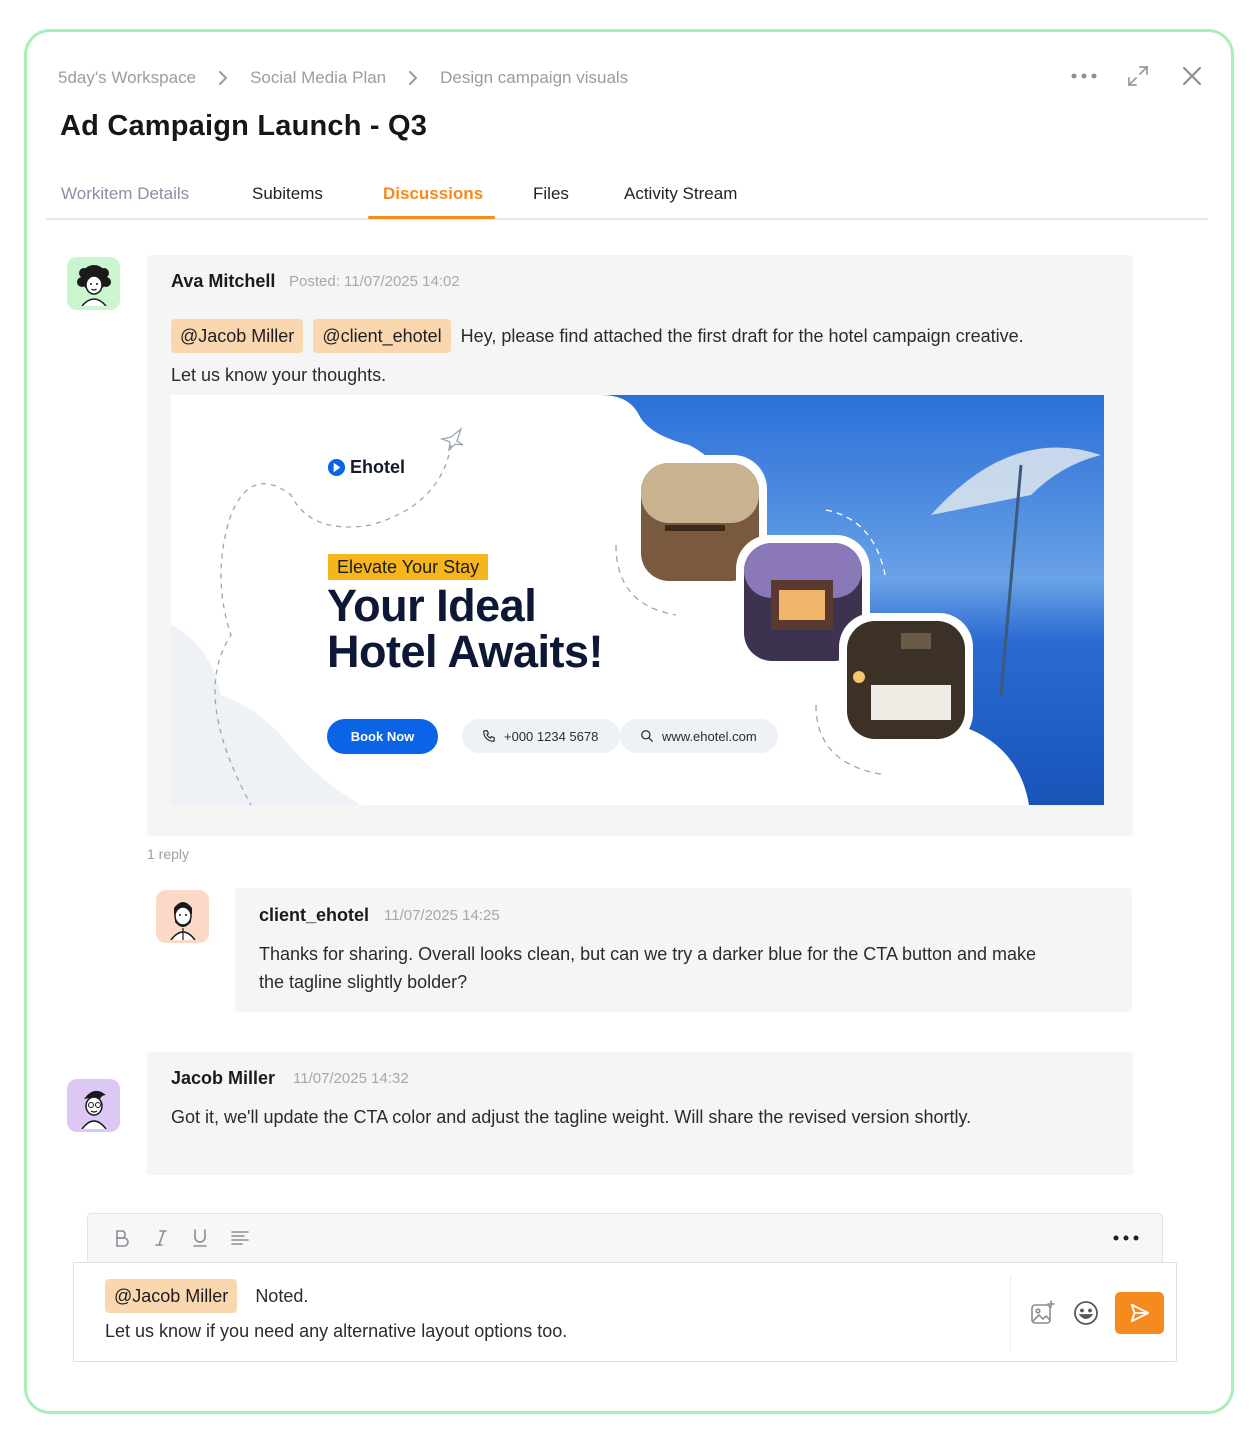  I want to click on page-title: Ad Campaign Launch - Q3, so click(244, 126).